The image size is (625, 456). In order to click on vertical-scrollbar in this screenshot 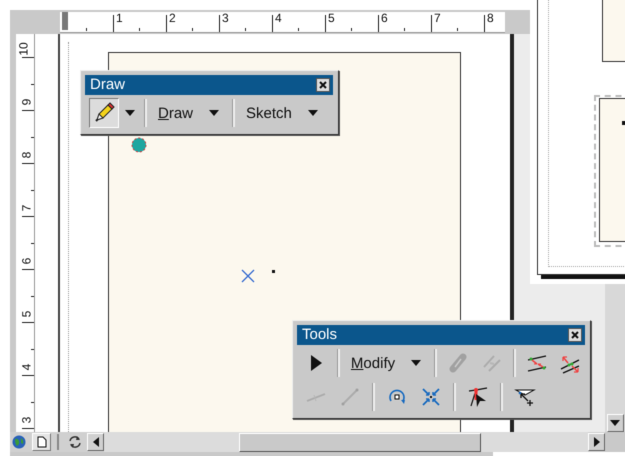, I will do `click(615, 358)`.